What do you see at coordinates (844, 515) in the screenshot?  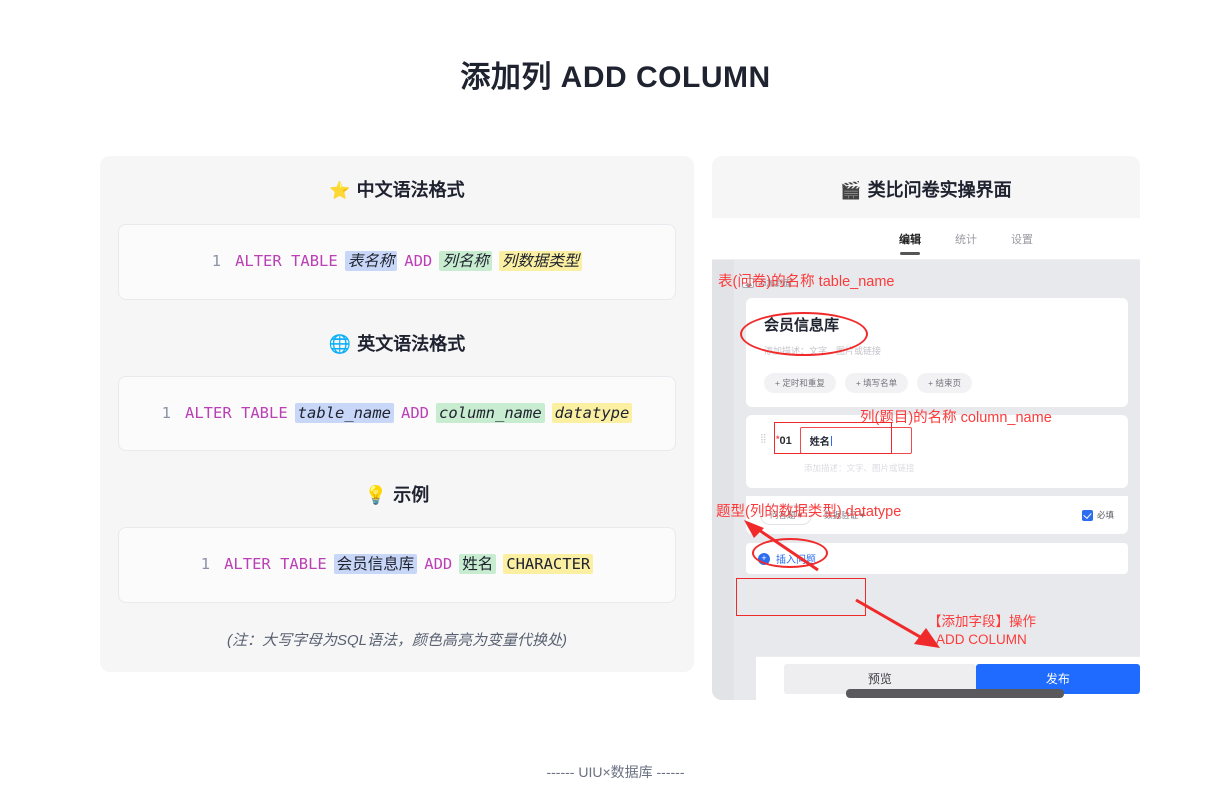 I see `data-validation-select: 数据验证 ▾` at bounding box center [844, 515].